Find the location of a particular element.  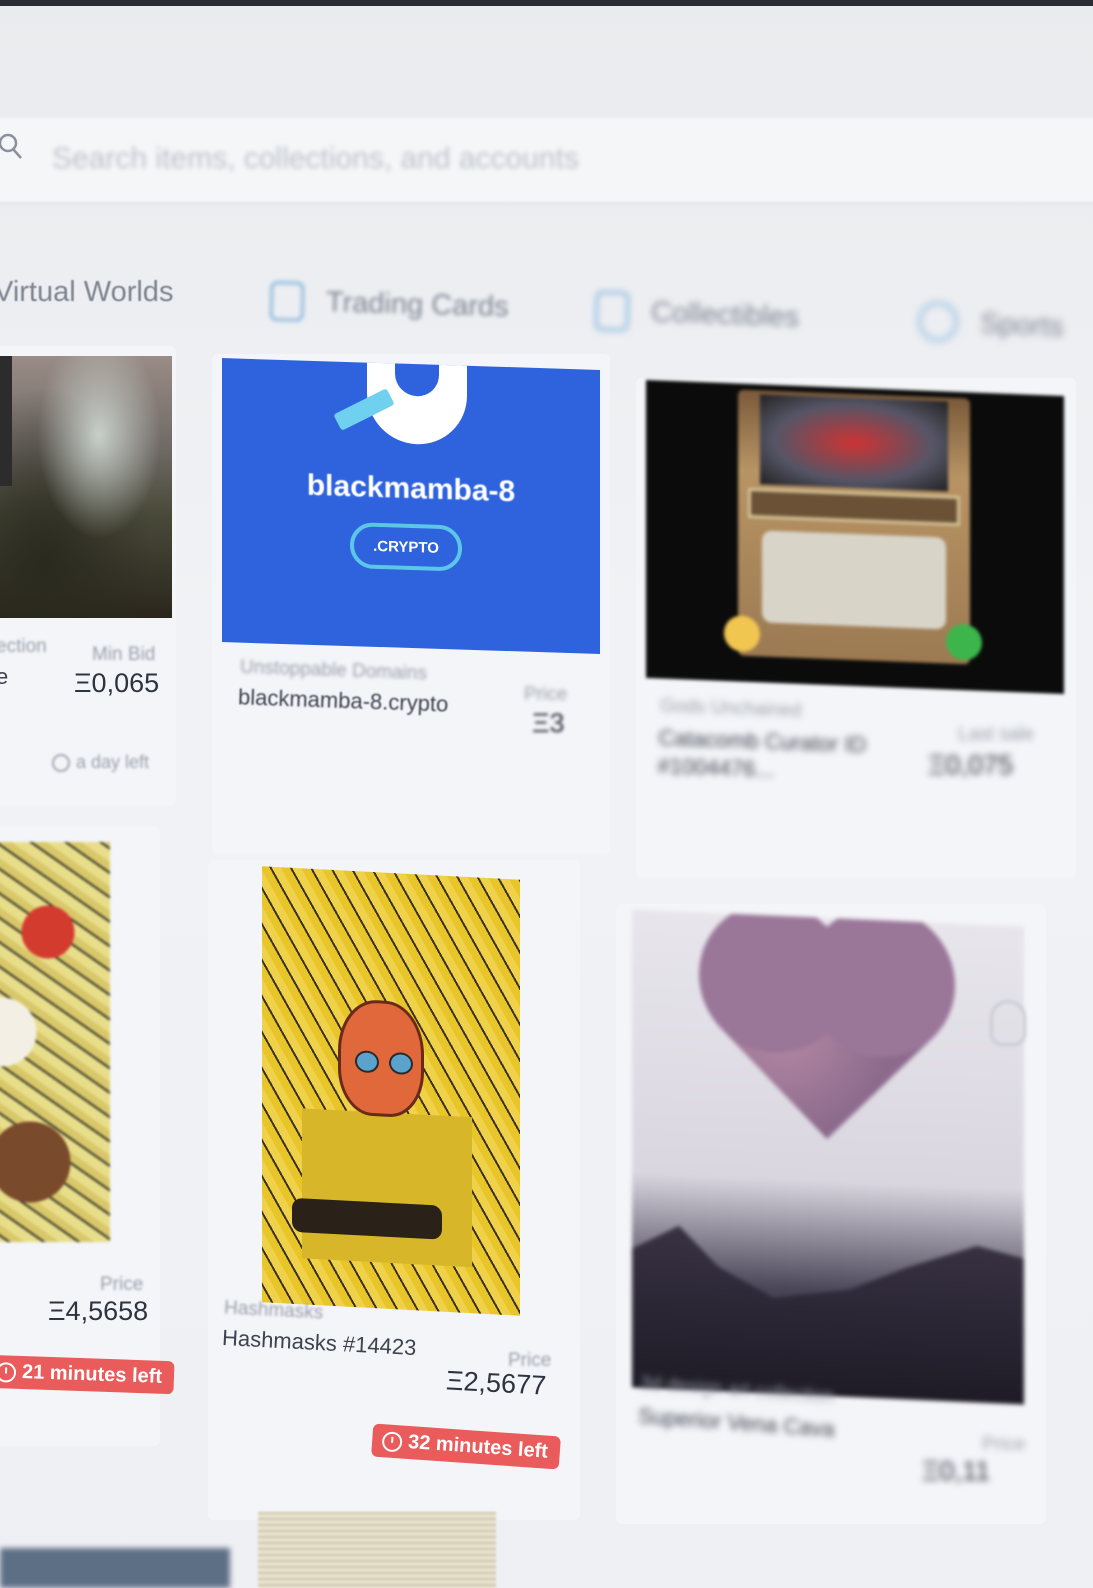

skull-face is located at coordinates (381, 1058).